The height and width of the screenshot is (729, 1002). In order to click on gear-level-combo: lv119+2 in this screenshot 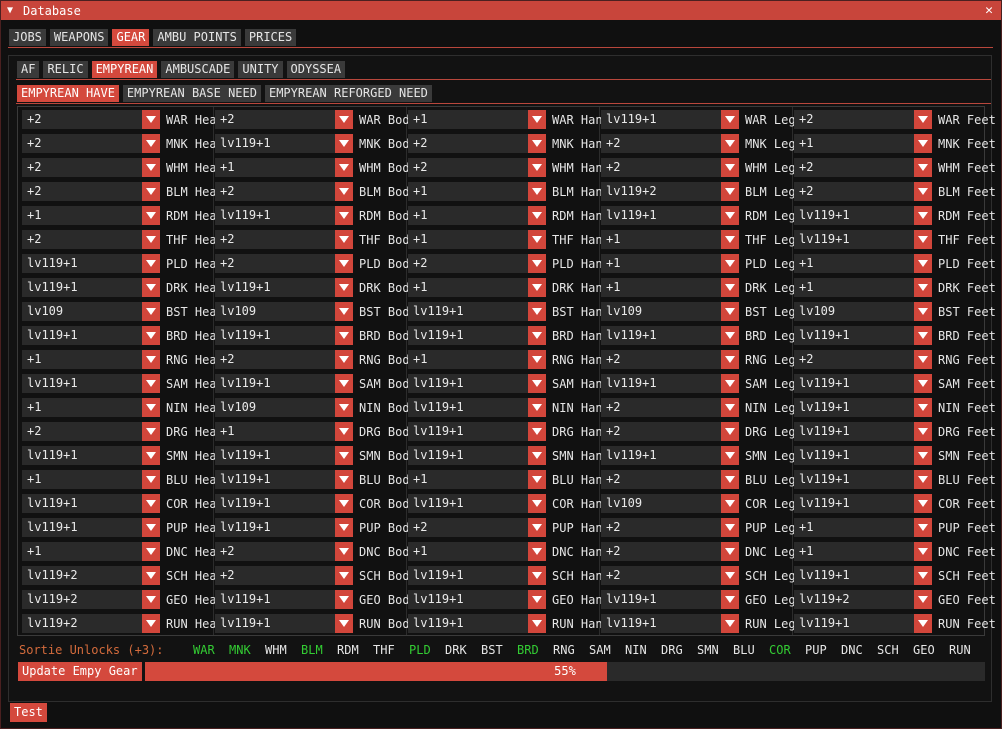, I will do `click(82, 623)`.